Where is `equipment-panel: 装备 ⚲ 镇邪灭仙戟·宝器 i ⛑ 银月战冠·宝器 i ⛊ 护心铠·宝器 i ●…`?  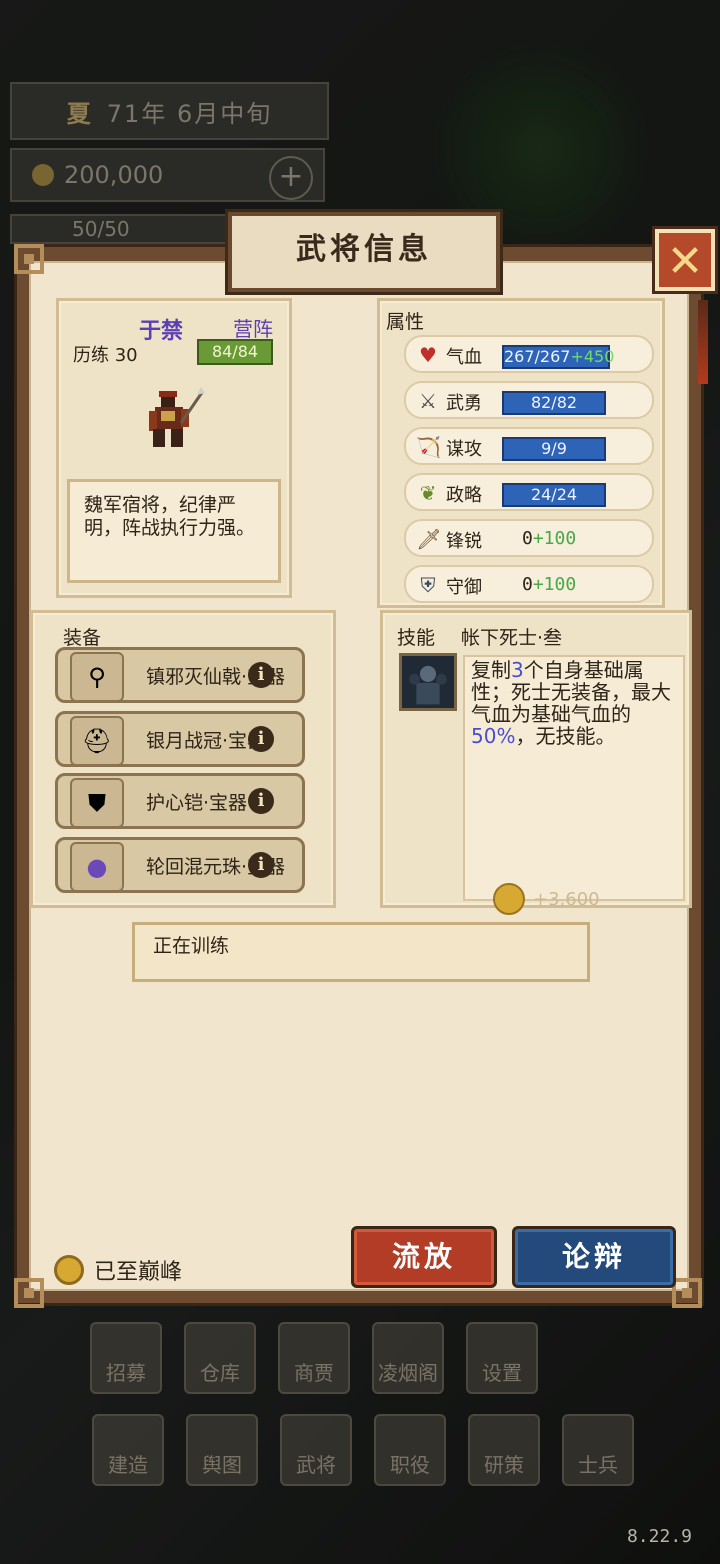
equipment-panel: 装备 ⚲ 镇邪灭仙戟·宝器 i ⛑ 银月战冠·宝器 i ⛊ 护心铠·宝器 i ●… is located at coordinates (183, 759).